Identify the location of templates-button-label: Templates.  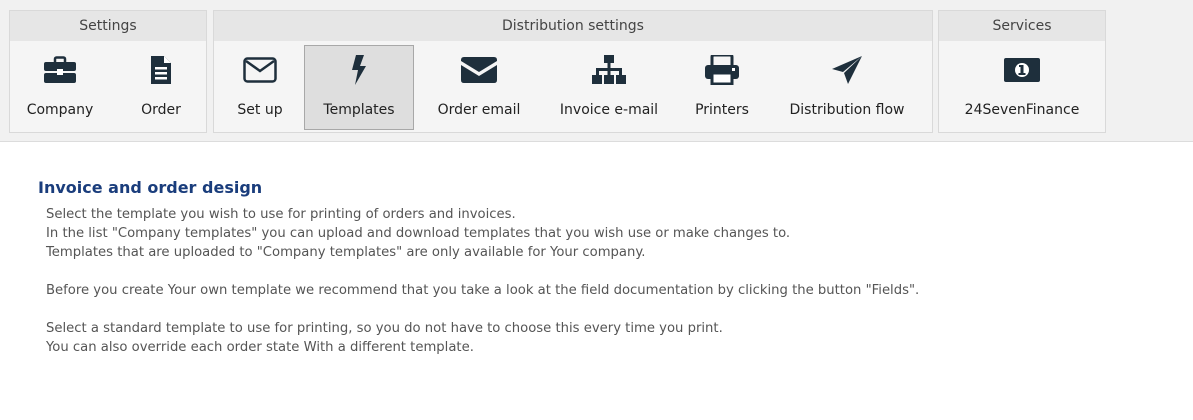
(359, 110).